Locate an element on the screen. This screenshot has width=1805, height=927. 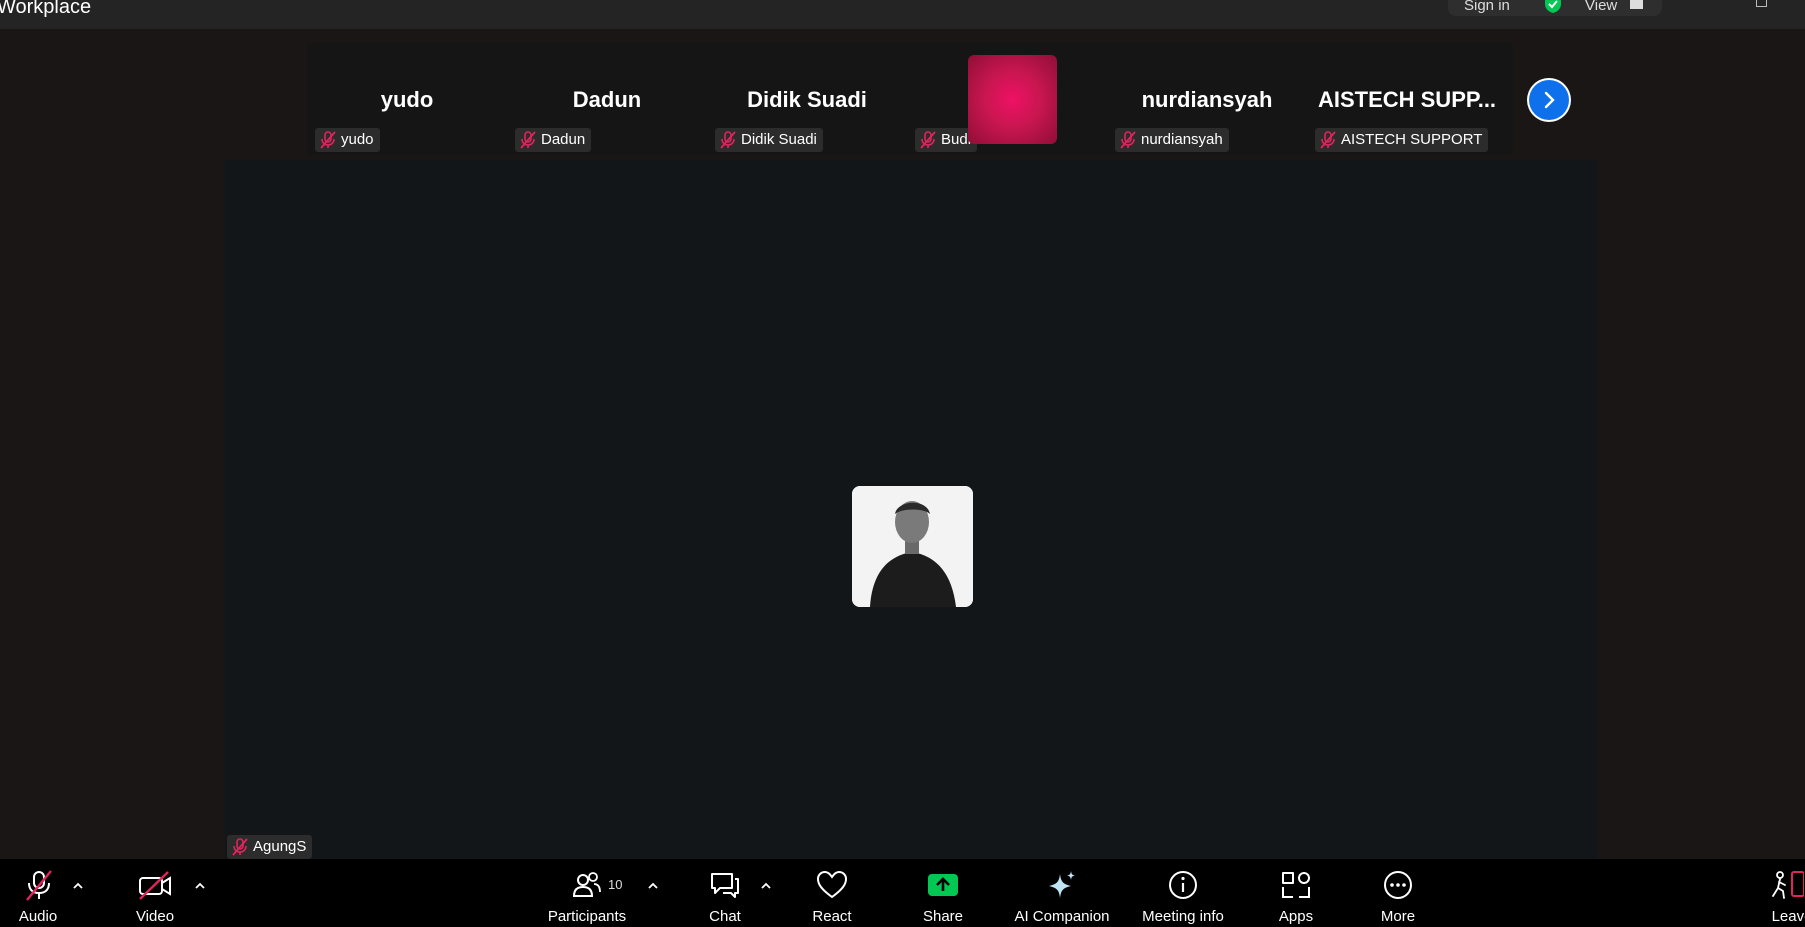
chat-icon is located at coordinates (725, 885).